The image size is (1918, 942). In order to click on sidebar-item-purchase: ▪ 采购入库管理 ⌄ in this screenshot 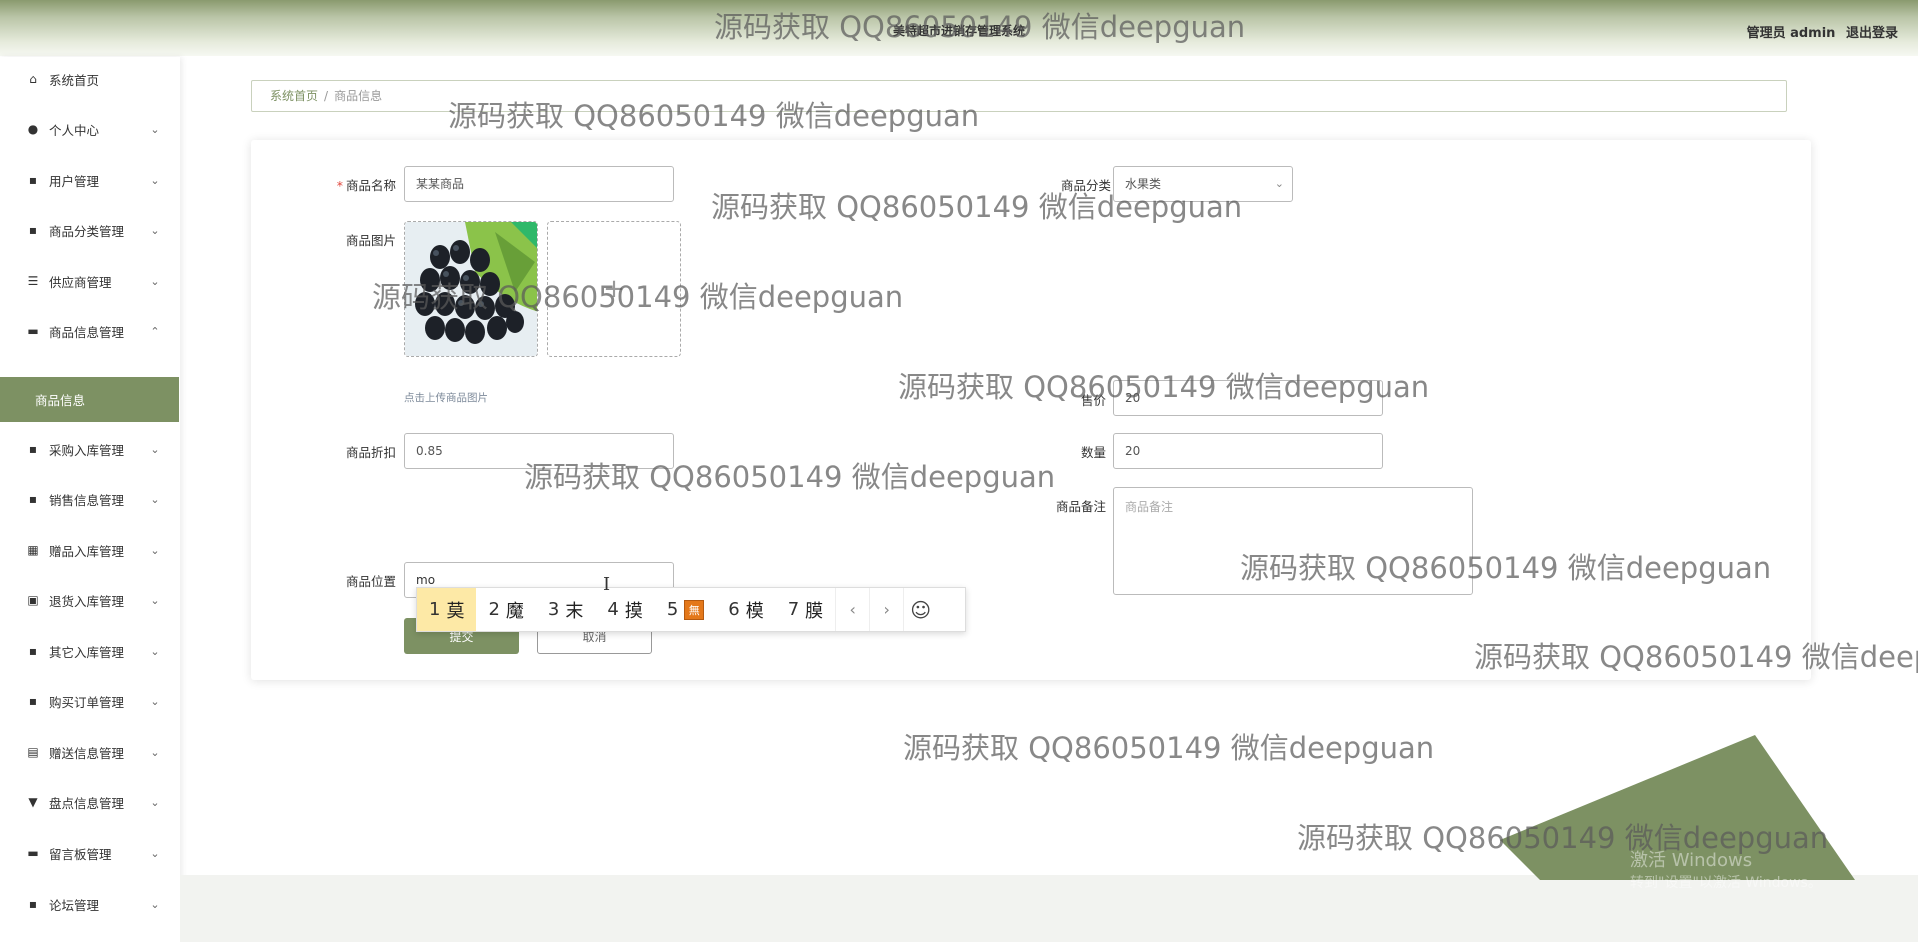, I will do `click(89, 449)`.